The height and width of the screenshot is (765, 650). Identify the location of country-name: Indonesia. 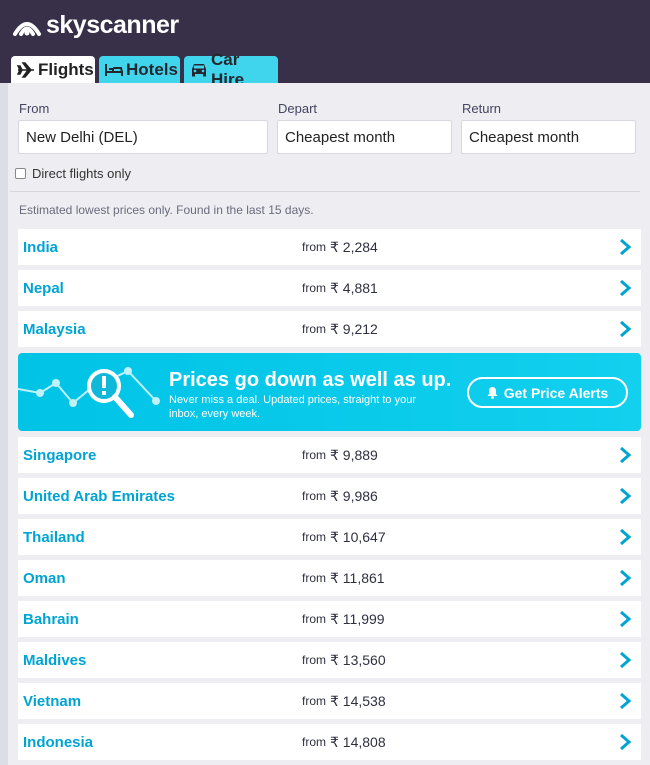
(58, 742).